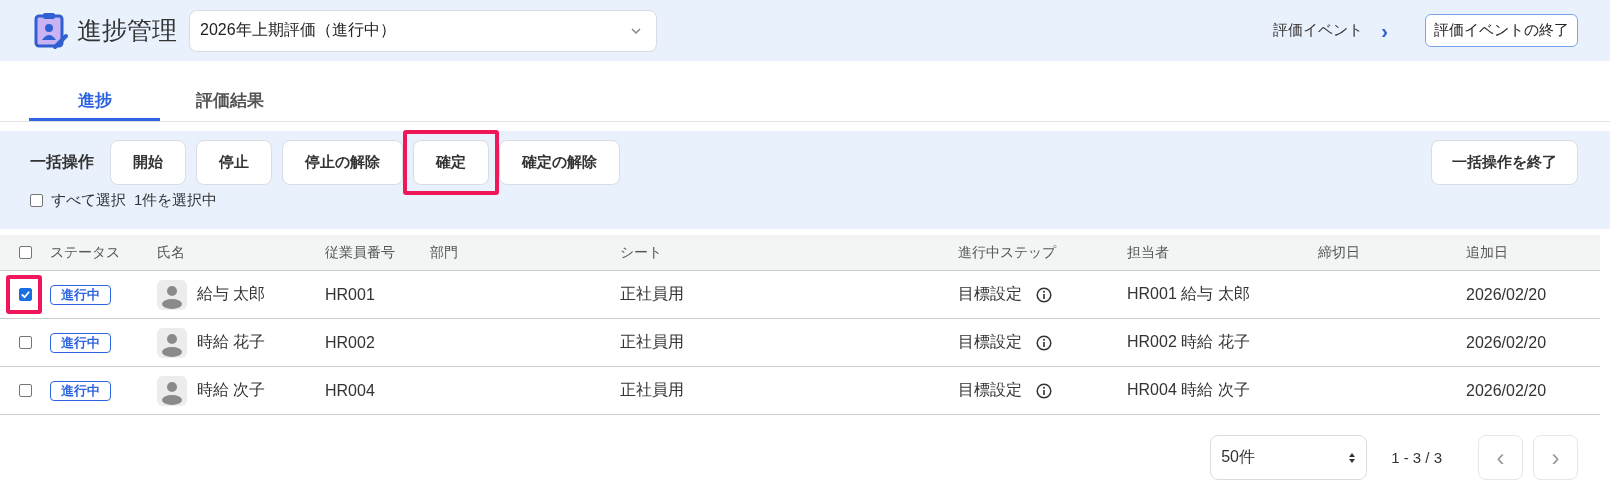 Image resolution: width=1610 pixels, height=497 pixels. What do you see at coordinates (1504, 162) in the screenshot?
I see `end-bulk-button: 一括操作を終了` at bounding box center [1504, 162].